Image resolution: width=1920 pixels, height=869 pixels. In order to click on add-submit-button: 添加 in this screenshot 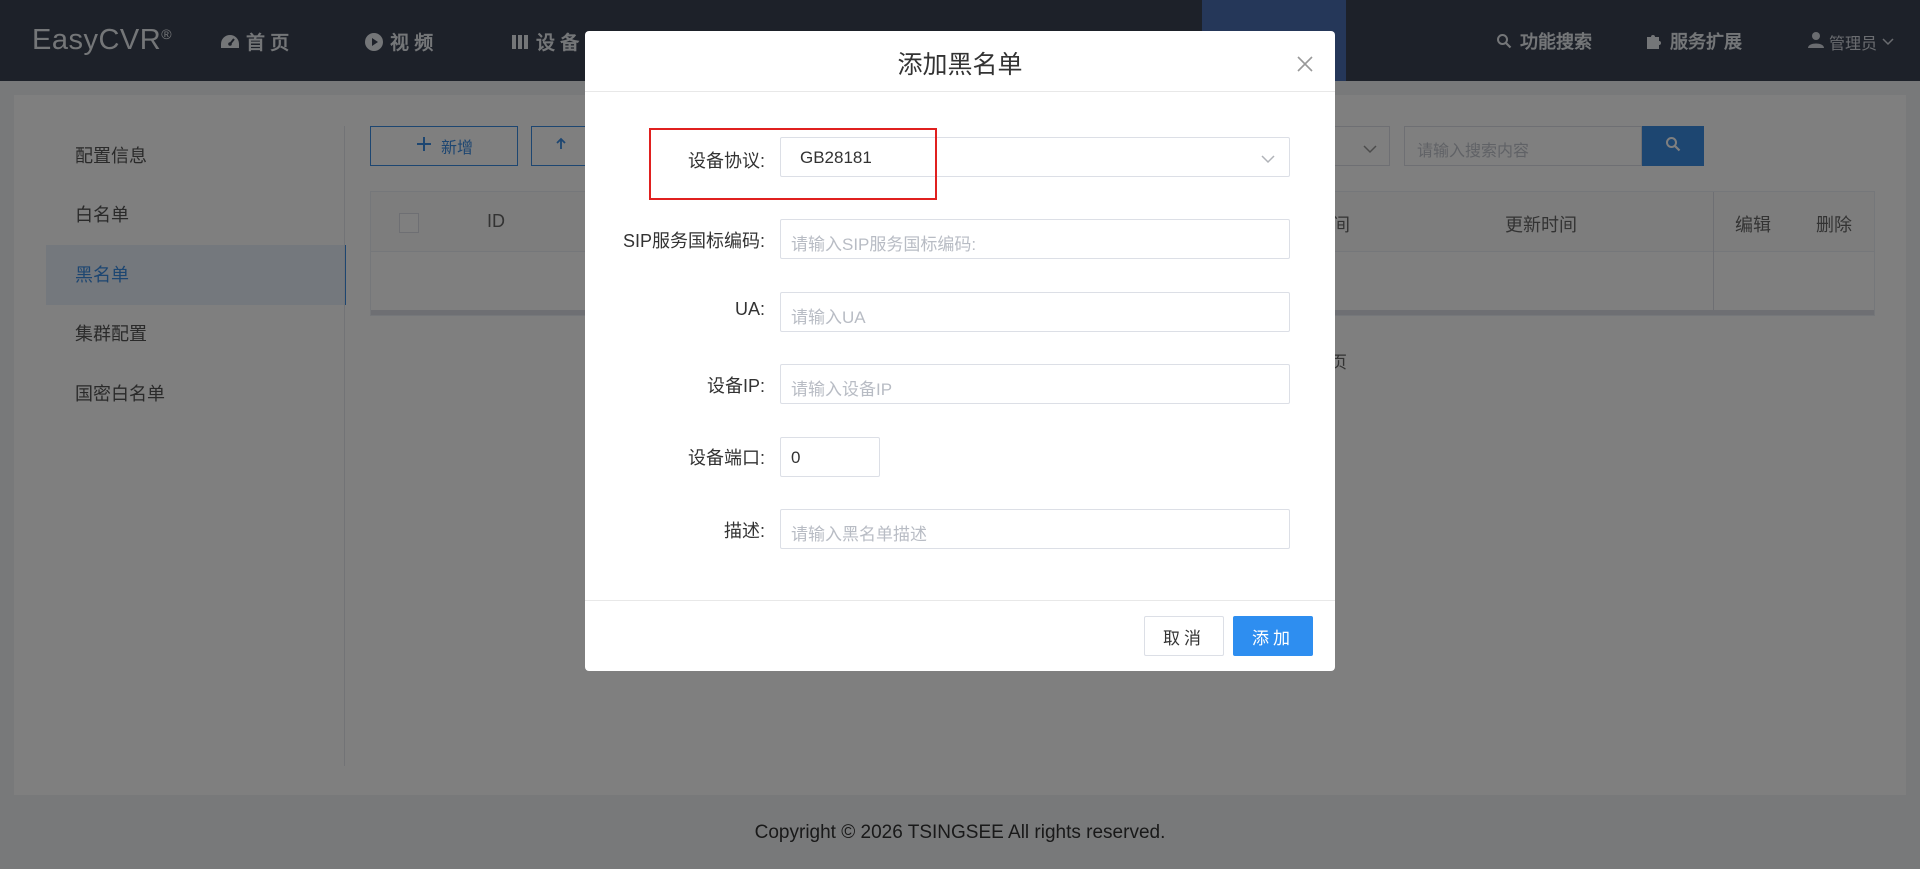, I will do `click(1273, 636)`.